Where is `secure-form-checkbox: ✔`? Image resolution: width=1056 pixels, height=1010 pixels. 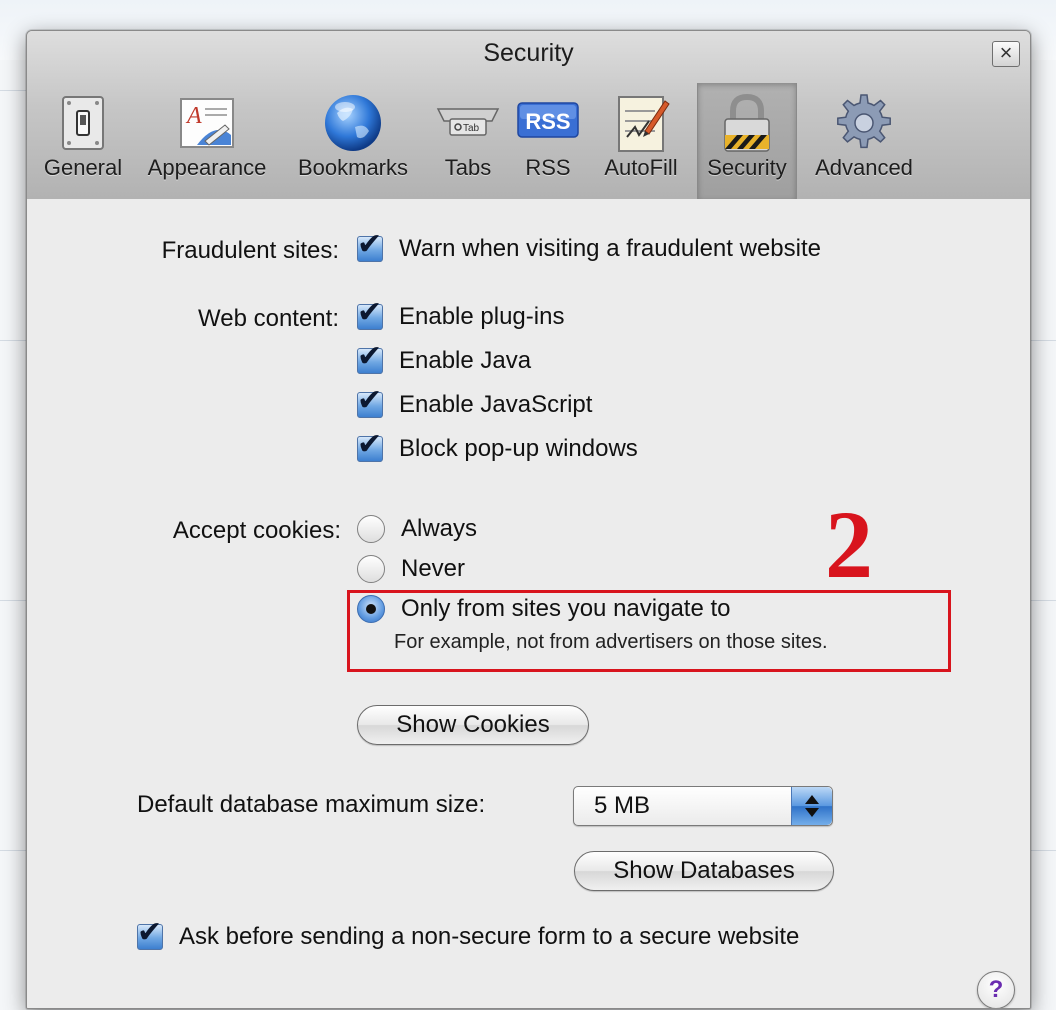
secure-form-checkbox: ✔ is located at coordinates (150, 934).